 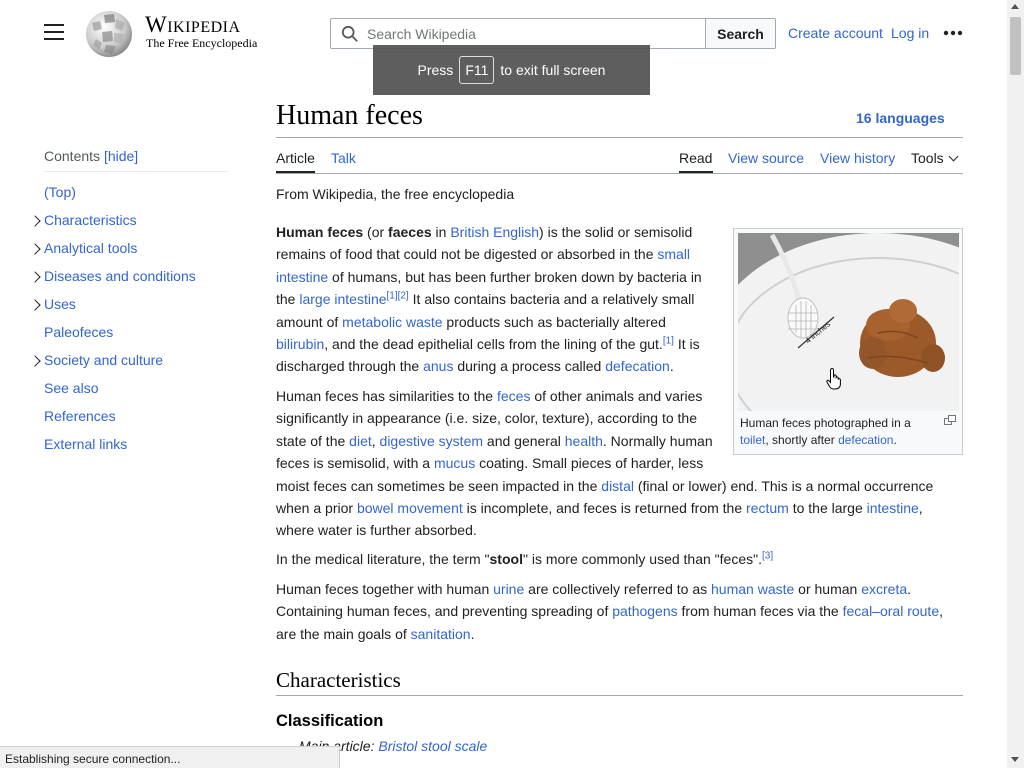 I want to click on f11-key: F11, so click(x=477, y=70).